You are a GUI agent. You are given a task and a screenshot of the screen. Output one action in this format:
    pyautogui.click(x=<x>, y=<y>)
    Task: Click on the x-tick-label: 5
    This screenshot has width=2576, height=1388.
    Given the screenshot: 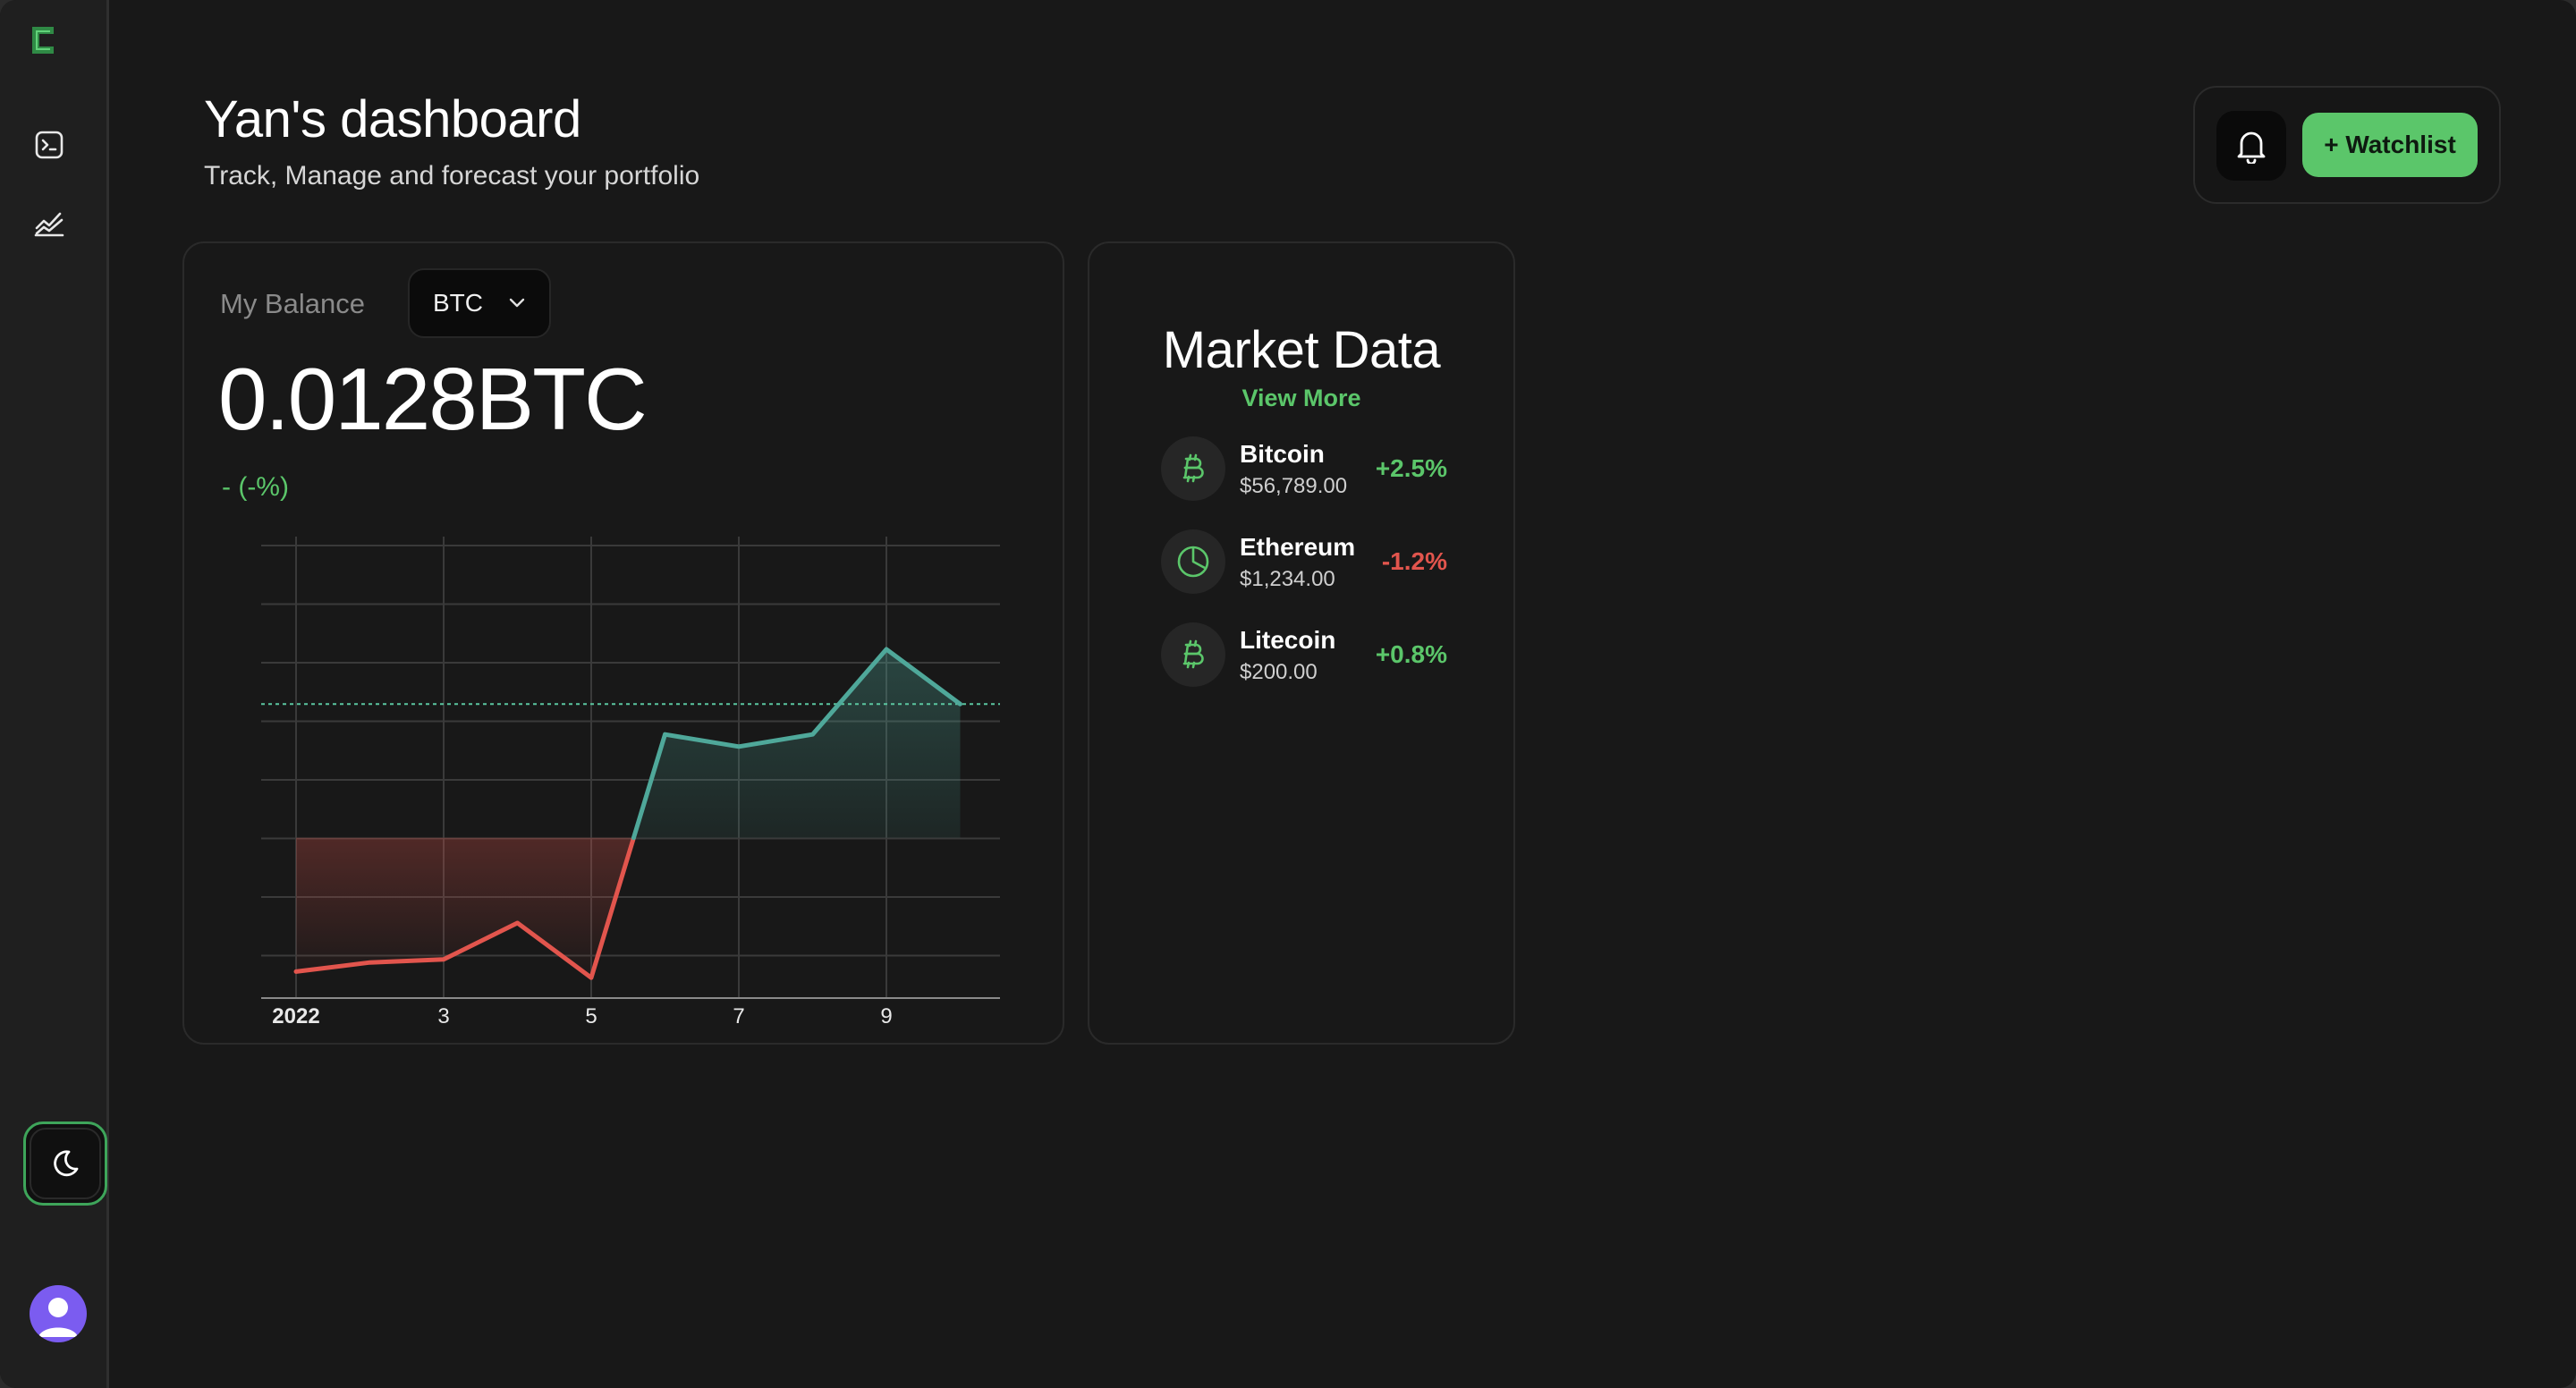 What is the action you would take?
    pyautogui.click(x=591, y=1016)
    